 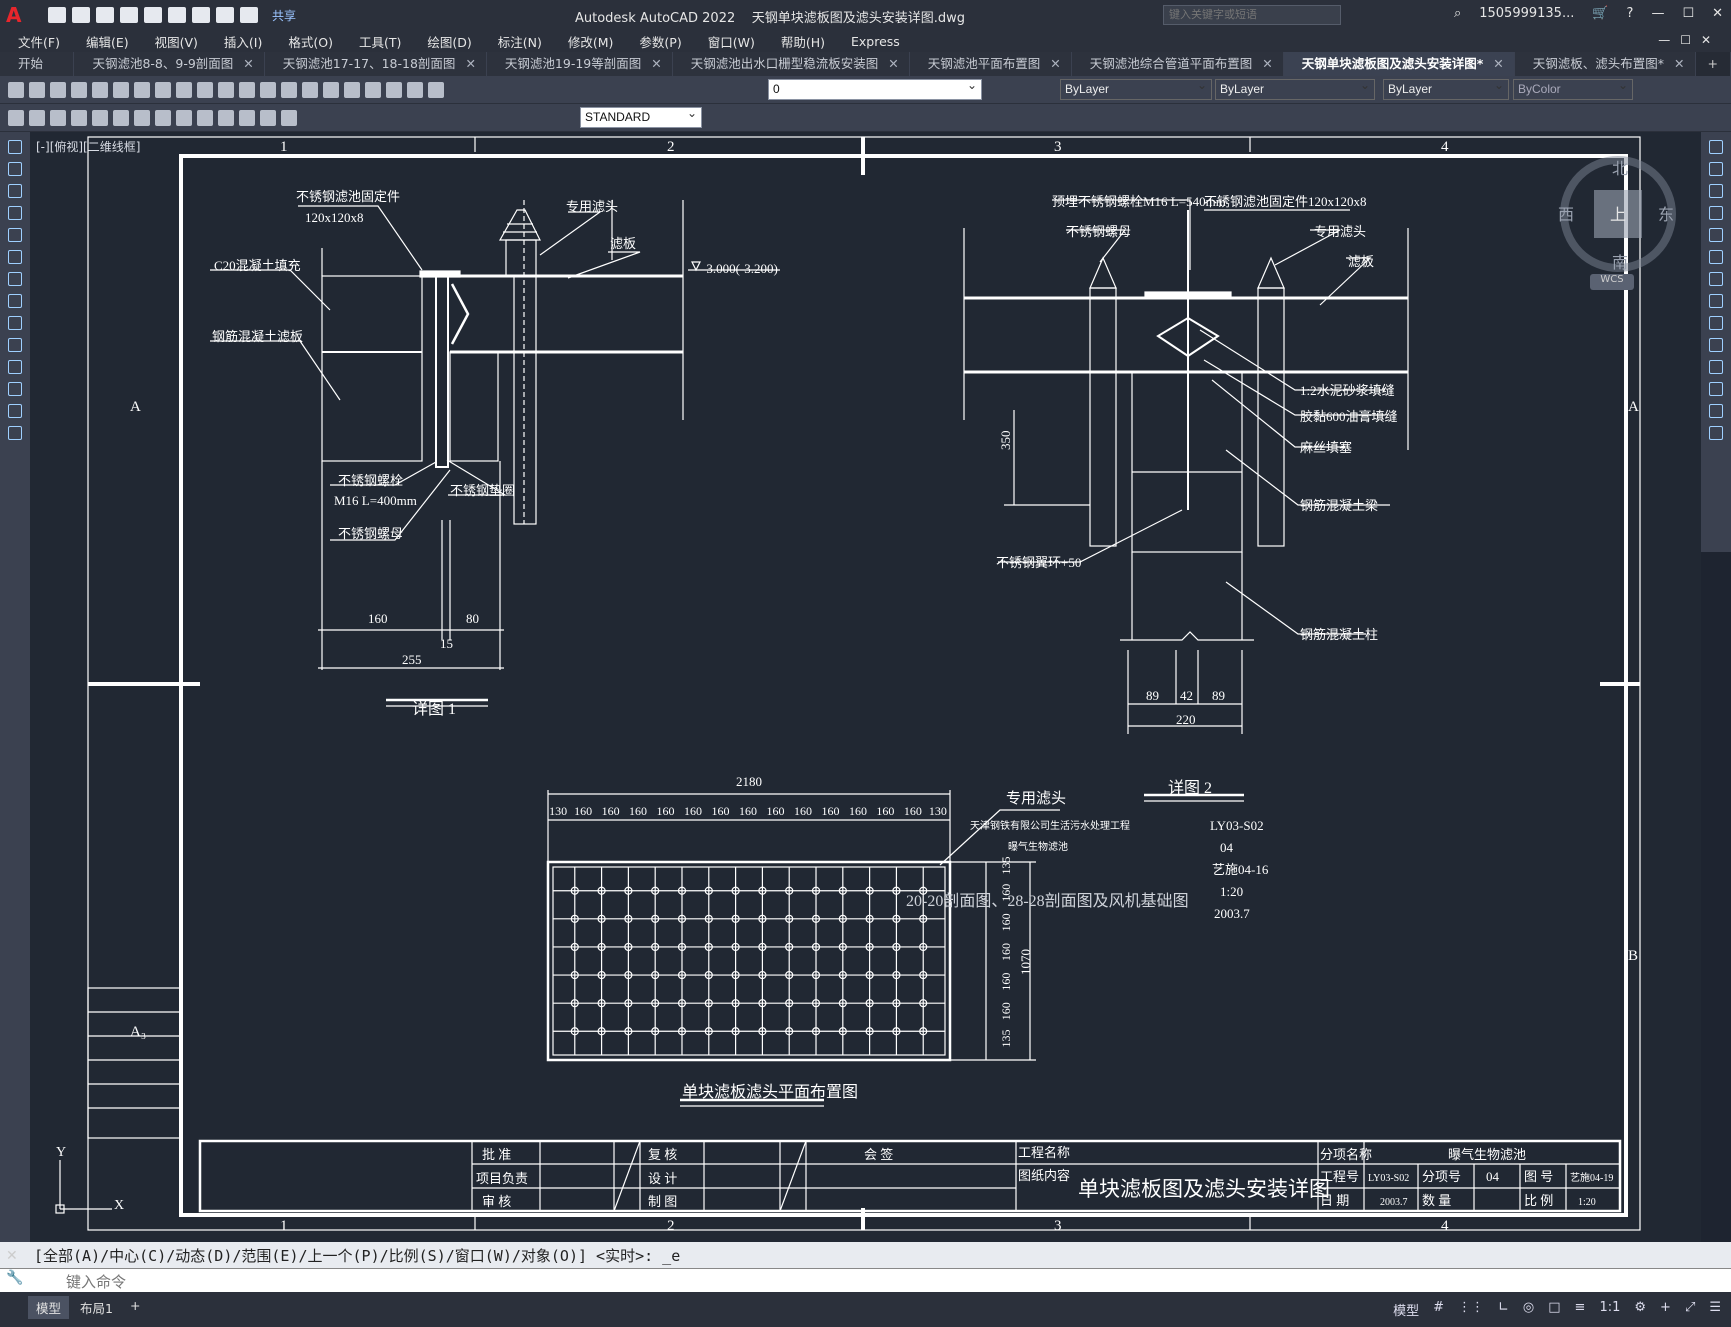 I want to click on fullscreen-icon: ⤢, so click(x=1690, y=1309).